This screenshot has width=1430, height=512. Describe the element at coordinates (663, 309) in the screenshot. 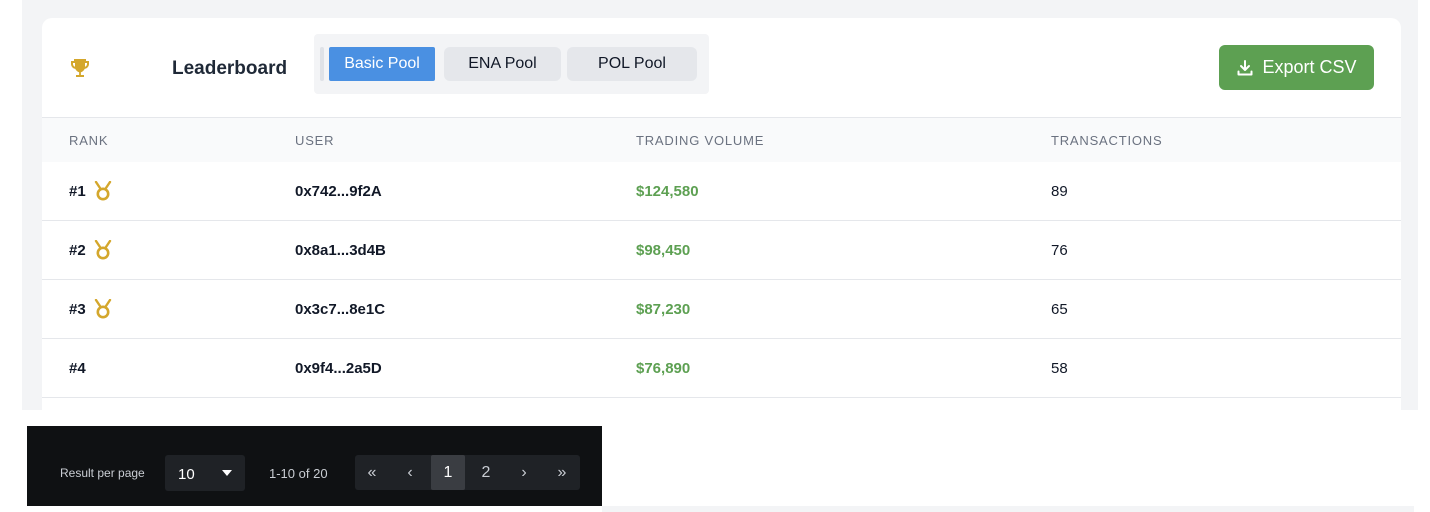

I see `volume-cell: $87,230` at that location.